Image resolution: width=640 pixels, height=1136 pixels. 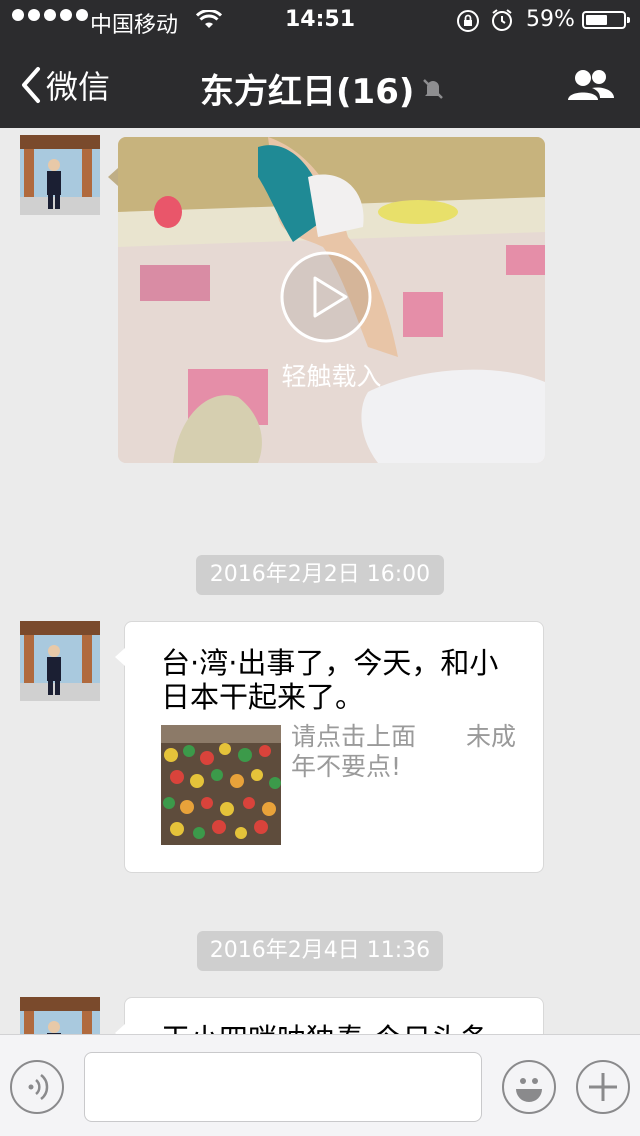 I want to click on battery-icon, so click(x=606, y=20).